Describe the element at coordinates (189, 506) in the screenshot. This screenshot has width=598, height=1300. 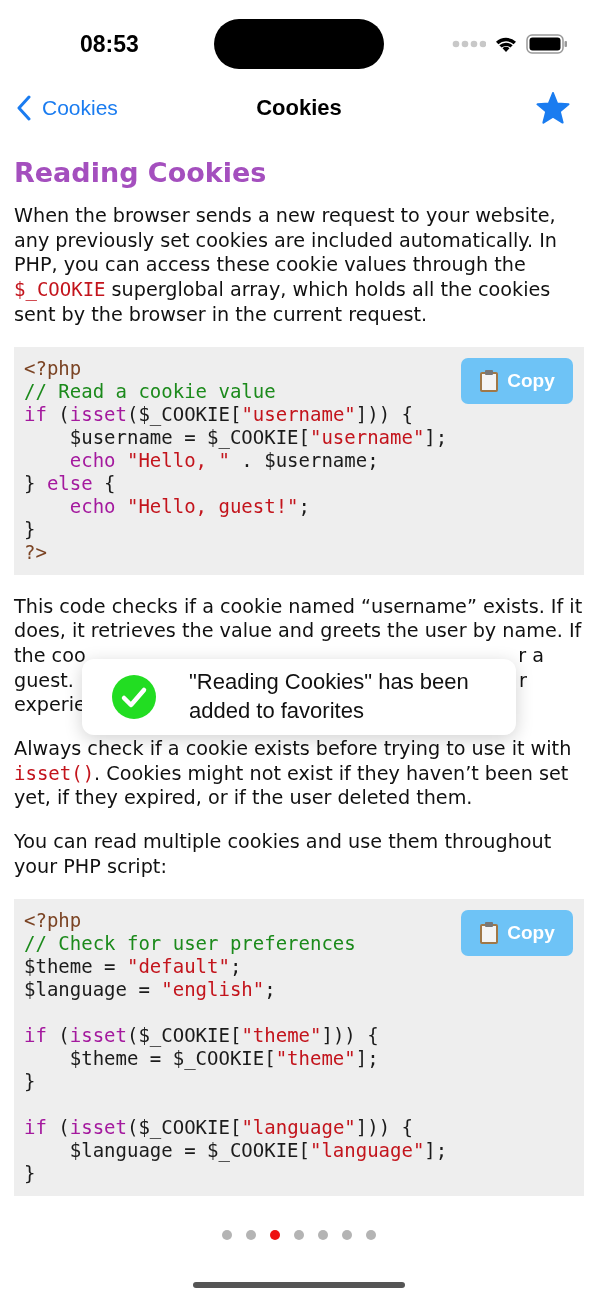
I see `code-line: echo "Hello, guest!";` at that location.